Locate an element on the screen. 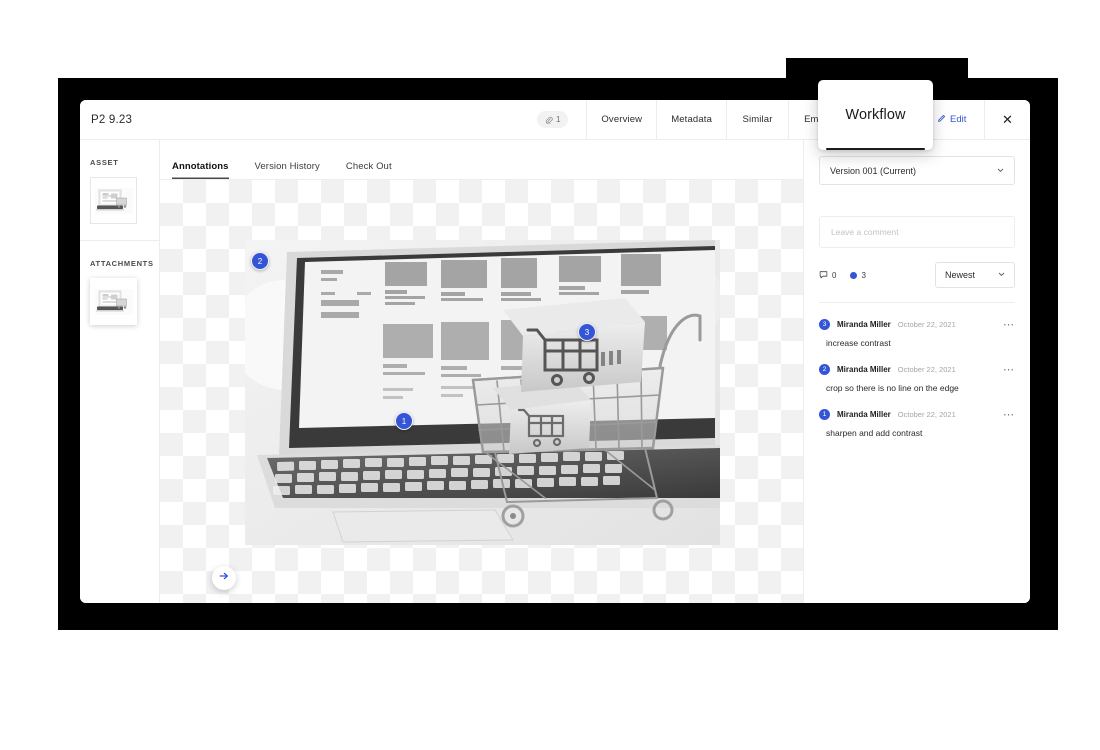 The image size is (1100, 750). subtab-version-history: Version History is located at coordinates (287, 170).